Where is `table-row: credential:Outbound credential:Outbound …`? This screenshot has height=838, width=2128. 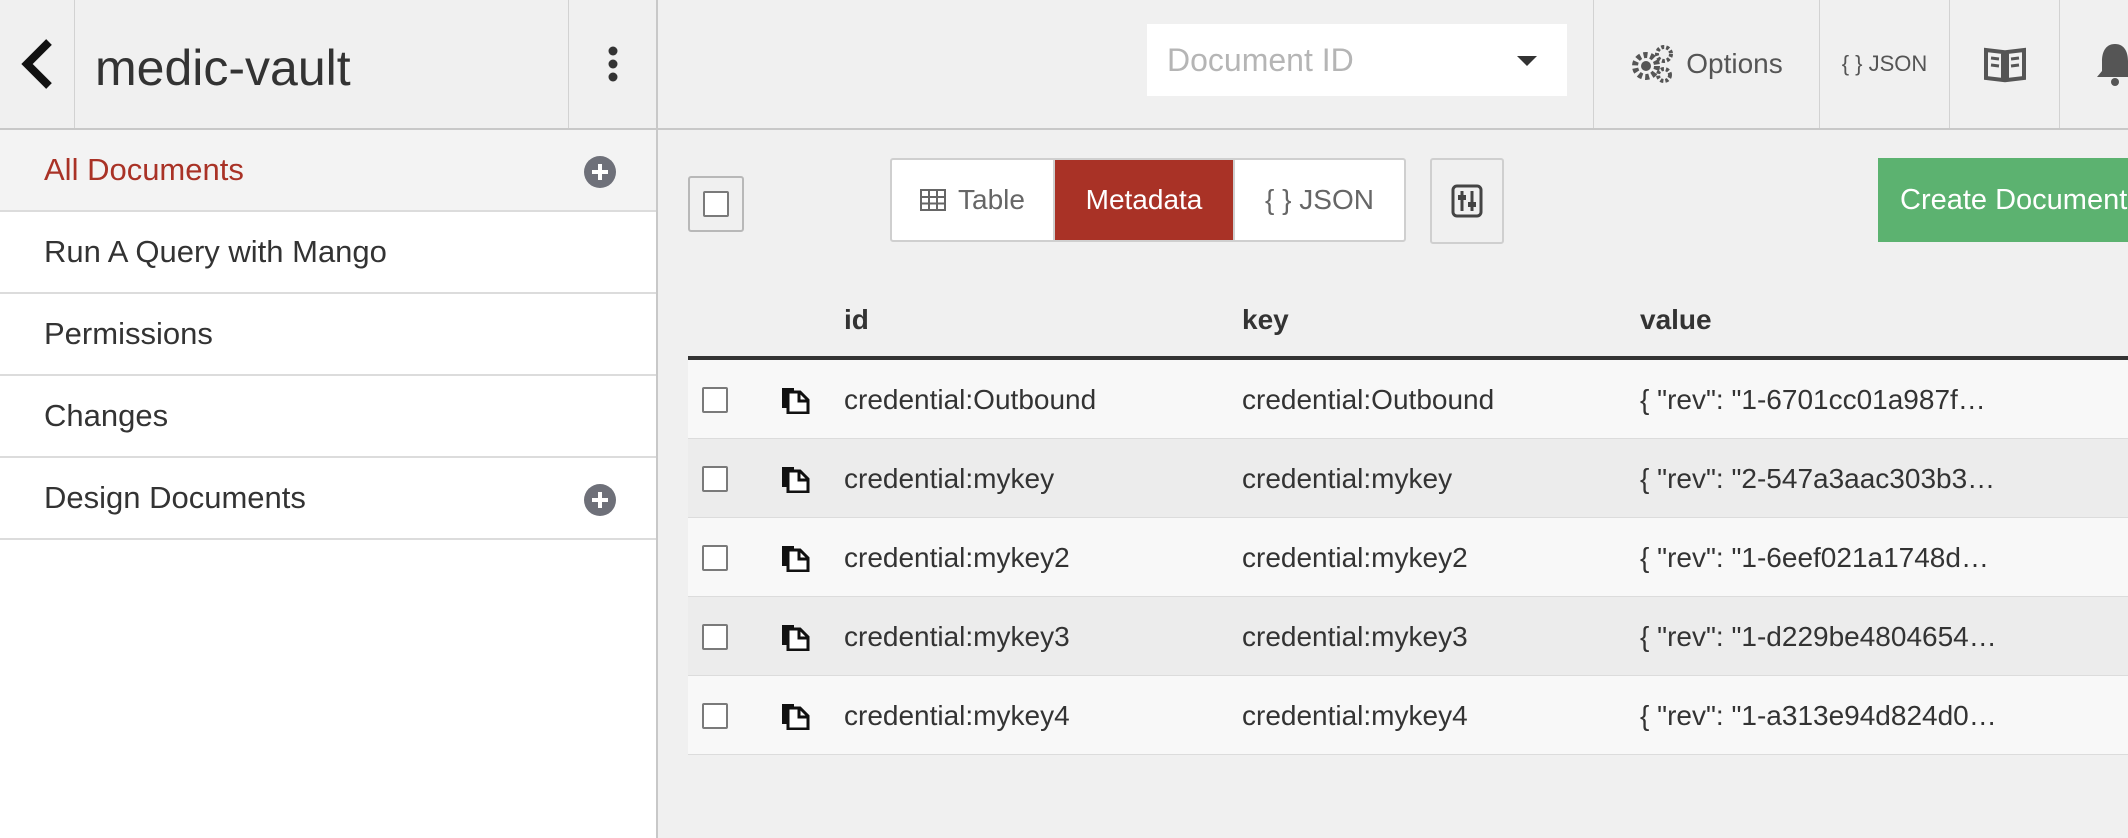 table-row: credential:Outbound credential:Outbound … is located at coordinates (1408, 399).